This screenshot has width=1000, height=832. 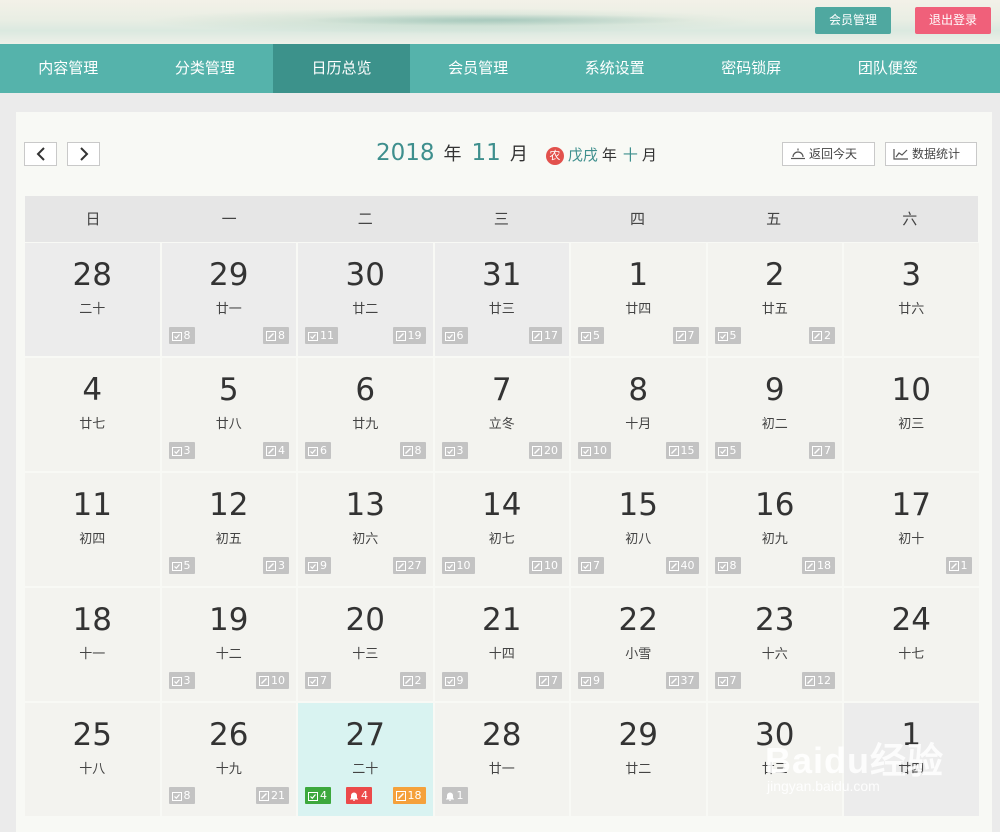 What do you see at coordinates (365, 529) in the screenshot?
I see `calendar-day-cell: 13 初六 9 27` at bounding box center [365, 529].